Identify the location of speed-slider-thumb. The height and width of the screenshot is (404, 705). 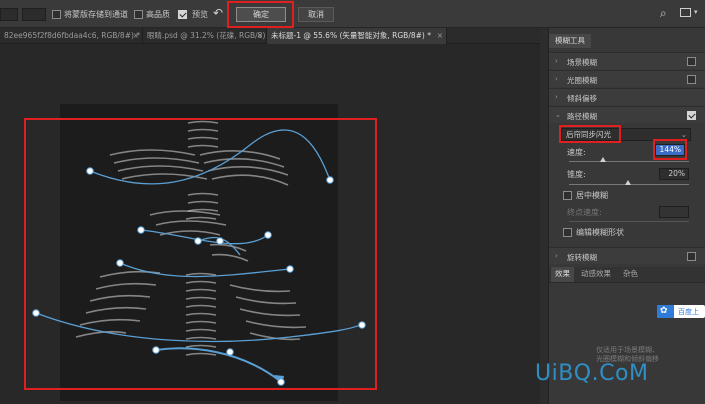
(603, 159).